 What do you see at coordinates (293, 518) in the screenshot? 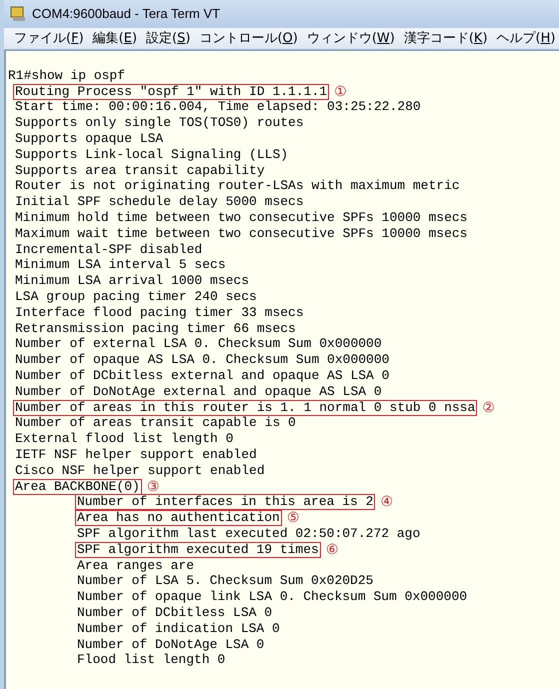
I see `callout-number: ⑤` at bounding box center [293, 518].